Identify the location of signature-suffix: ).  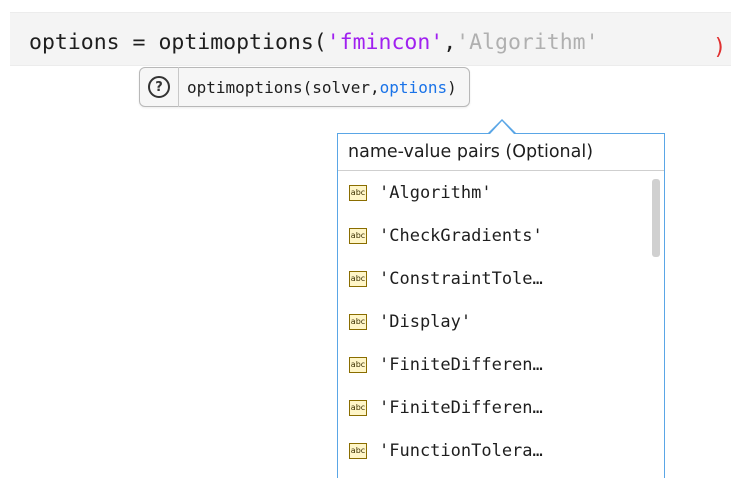
(452, 87).